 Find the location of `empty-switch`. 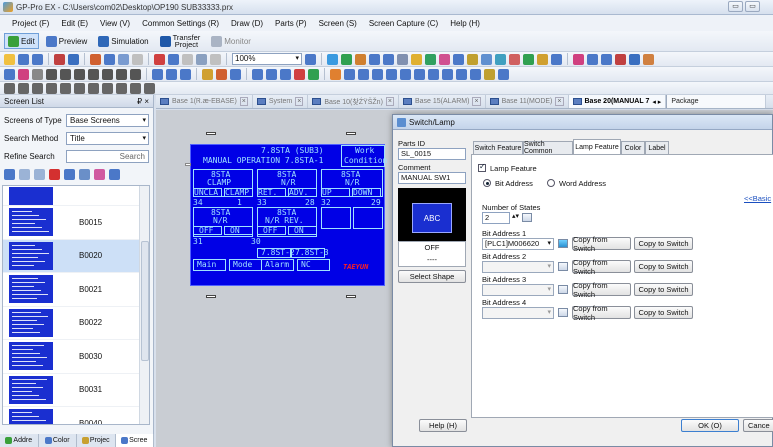

empty-switch is located at coordinates (336, 218).